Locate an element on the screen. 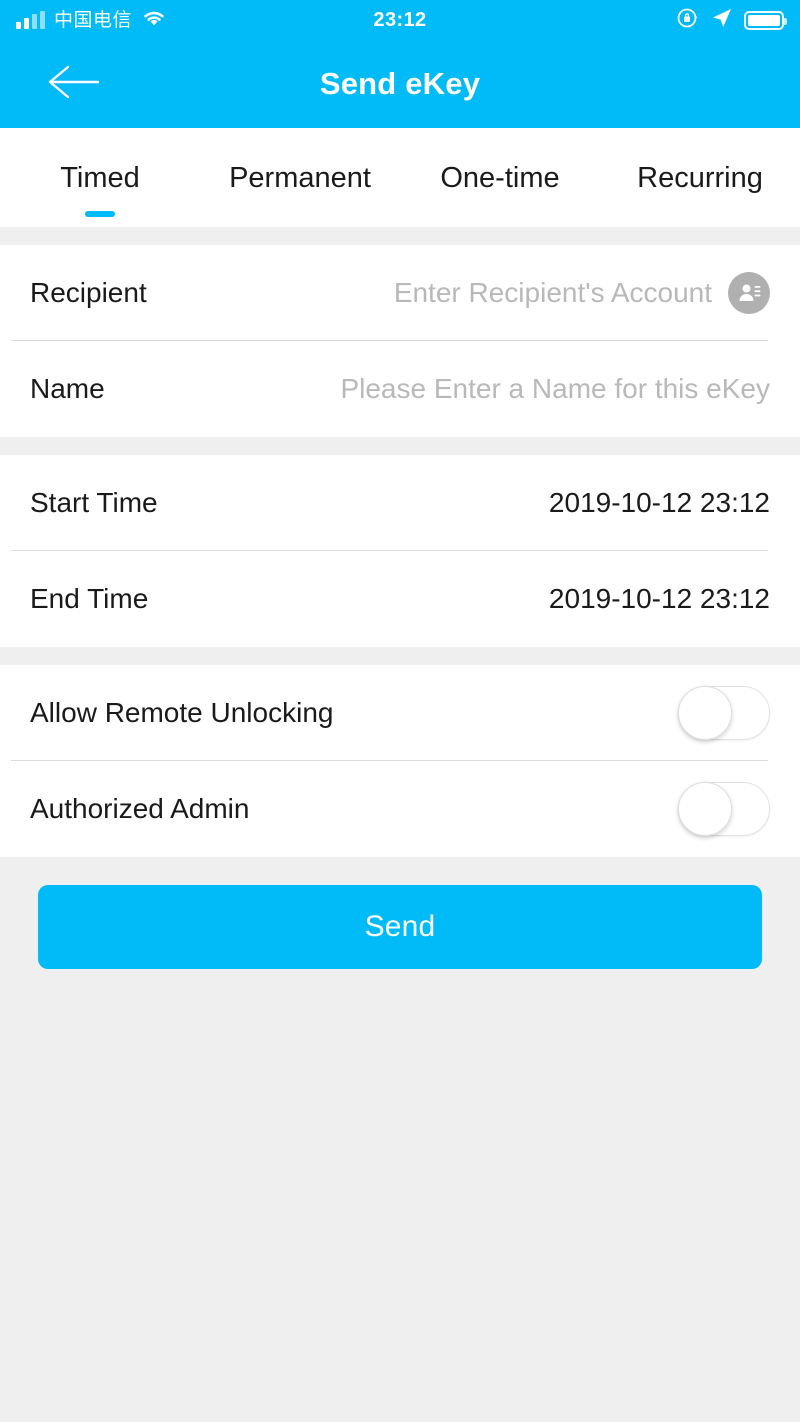 The height and width of the screenshot is (1422, 800). name-label: Name is located at coordinates (67, 388).